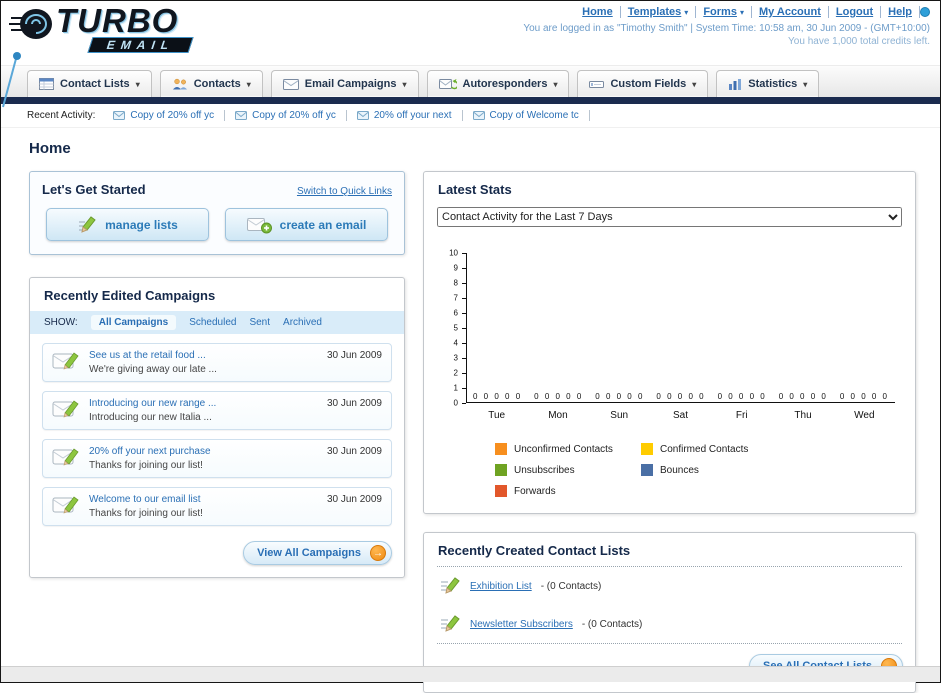 Image resolution: width=941 pixels, height=693 pixels. Describe the element at coordinates (714, 470) in the screenshot. I see `legend-item: Bounces` at that location.